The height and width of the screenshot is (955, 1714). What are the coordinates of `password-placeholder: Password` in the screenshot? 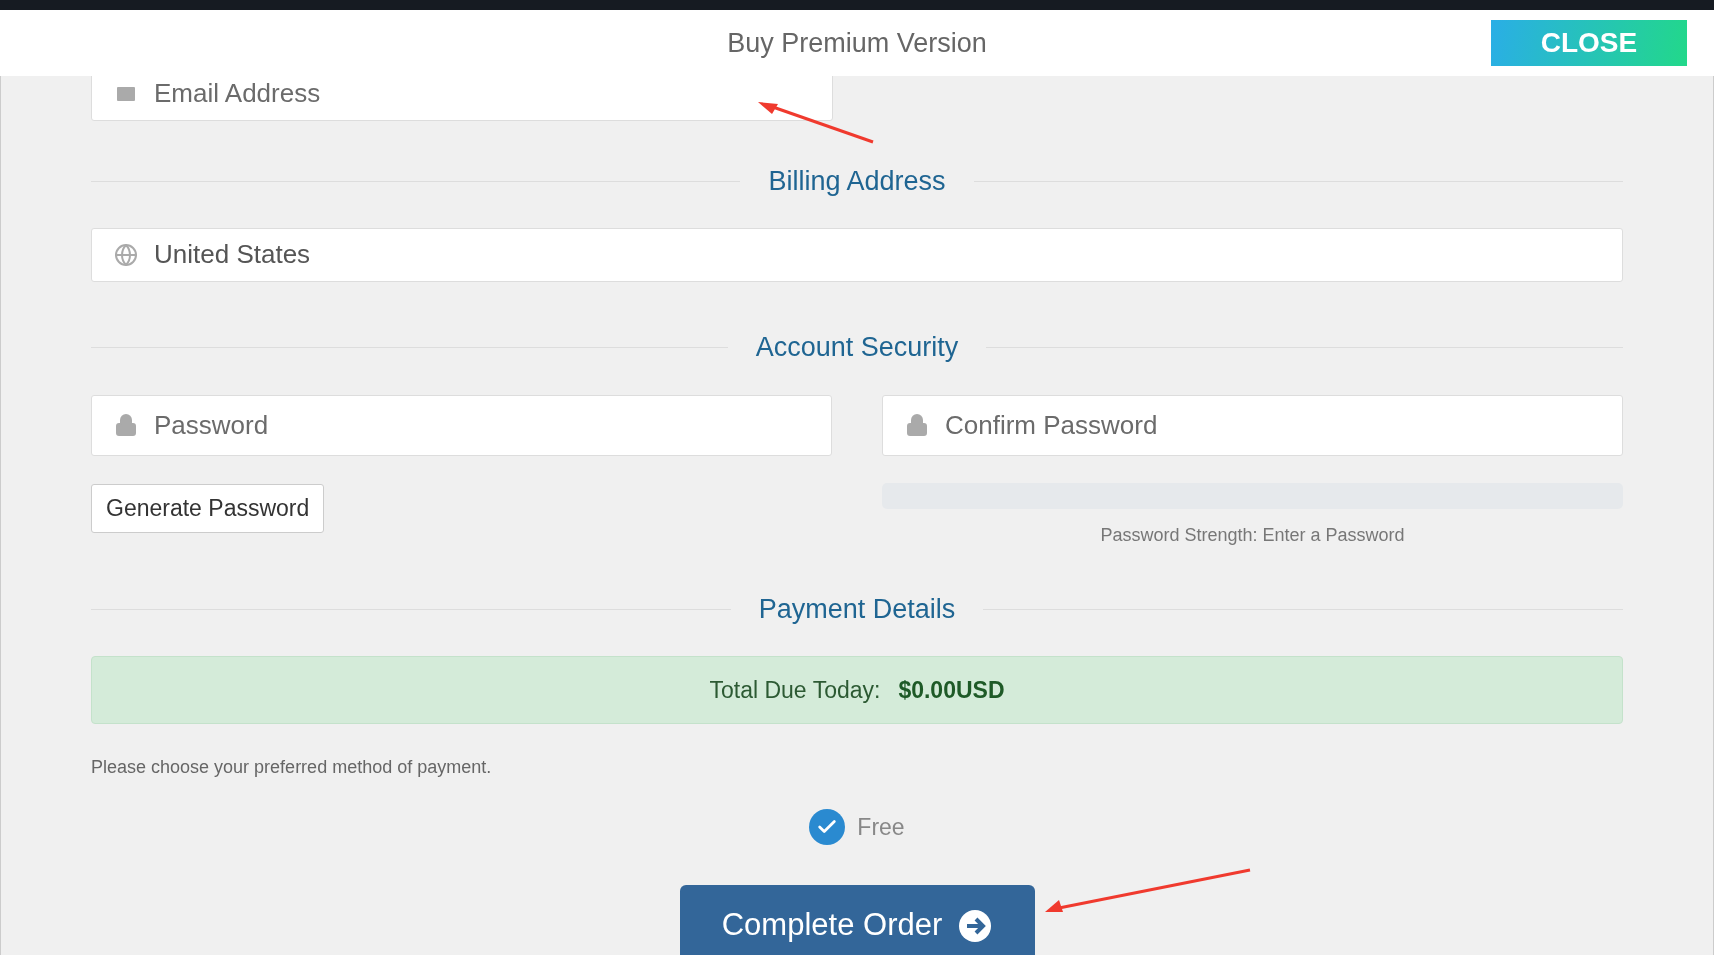 It's located at (211, 425).